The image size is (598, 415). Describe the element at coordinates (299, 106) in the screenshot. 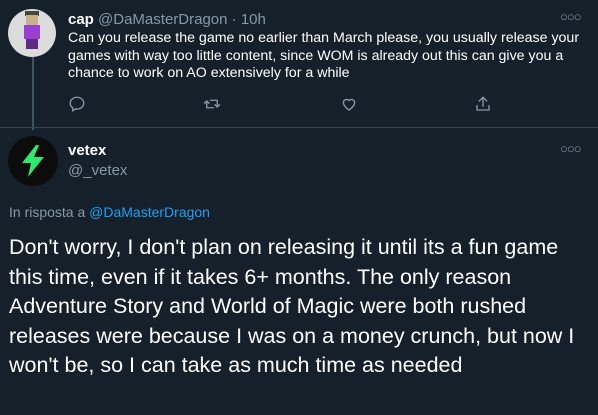

I see `tweet-actions` at that location.